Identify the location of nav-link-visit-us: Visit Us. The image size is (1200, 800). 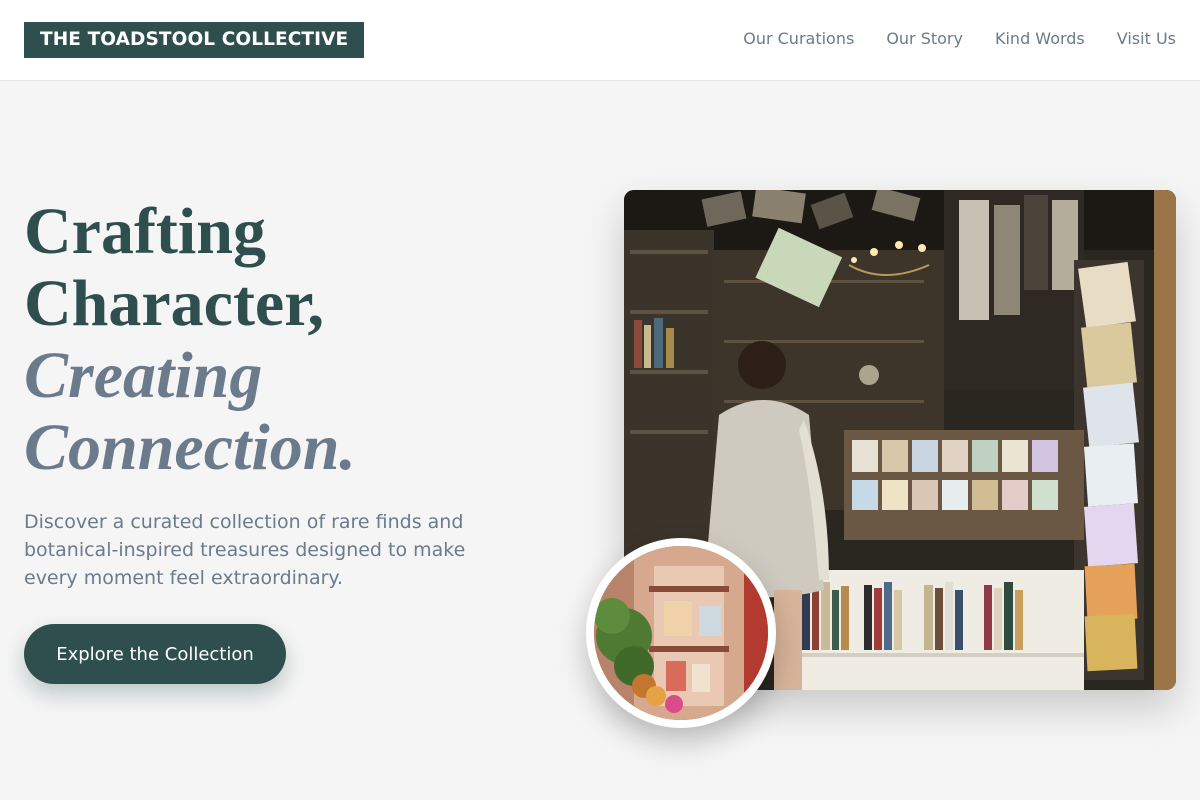
(1146, 39).